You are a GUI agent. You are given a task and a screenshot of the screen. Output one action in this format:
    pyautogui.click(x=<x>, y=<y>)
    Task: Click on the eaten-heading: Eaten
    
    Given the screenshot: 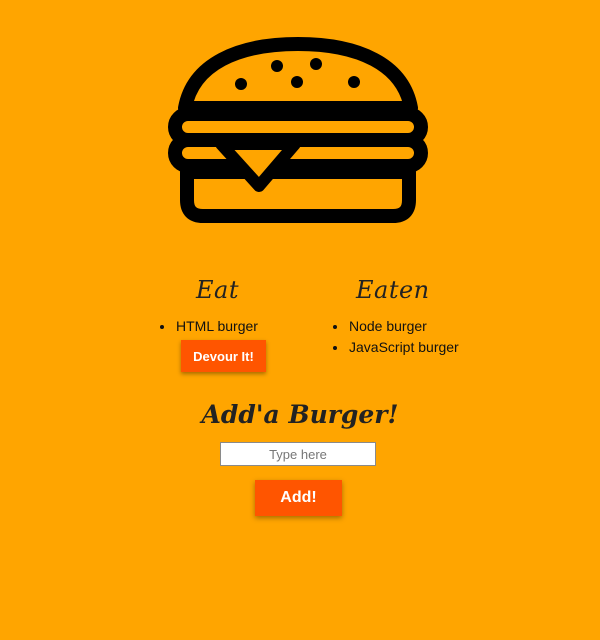 What is the action you would take?
    pyautogui.click(x=393, y=290)
    